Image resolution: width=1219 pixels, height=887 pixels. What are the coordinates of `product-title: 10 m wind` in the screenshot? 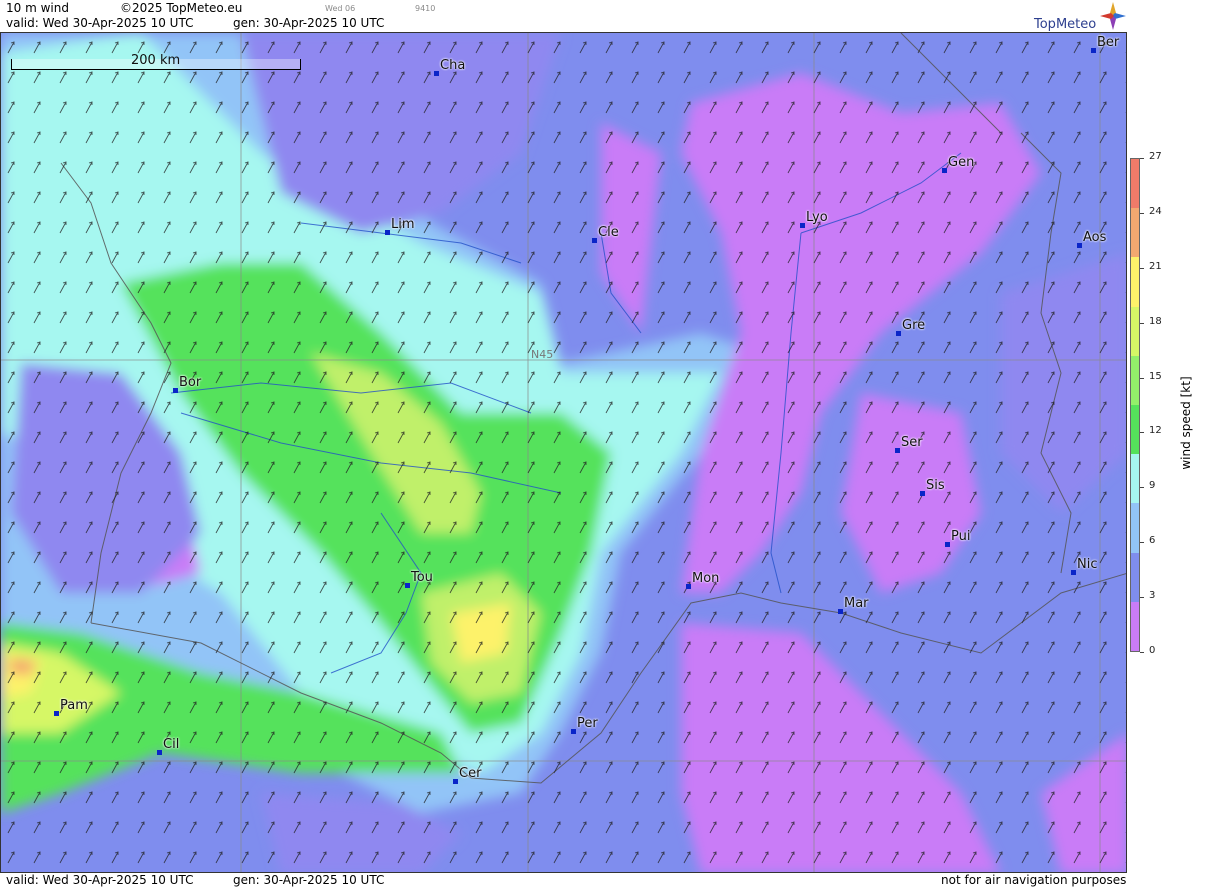 It's located at (37, 8).